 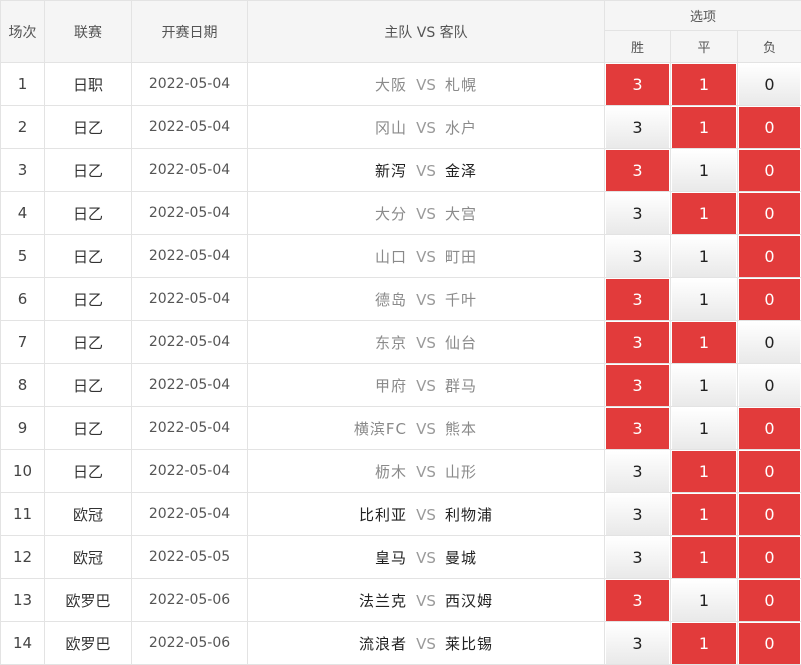 I want to click on table-row: 11 欧冠 2022-05-04 比利亚VS利物浦 3 1 0, so click(x=401, y=514).